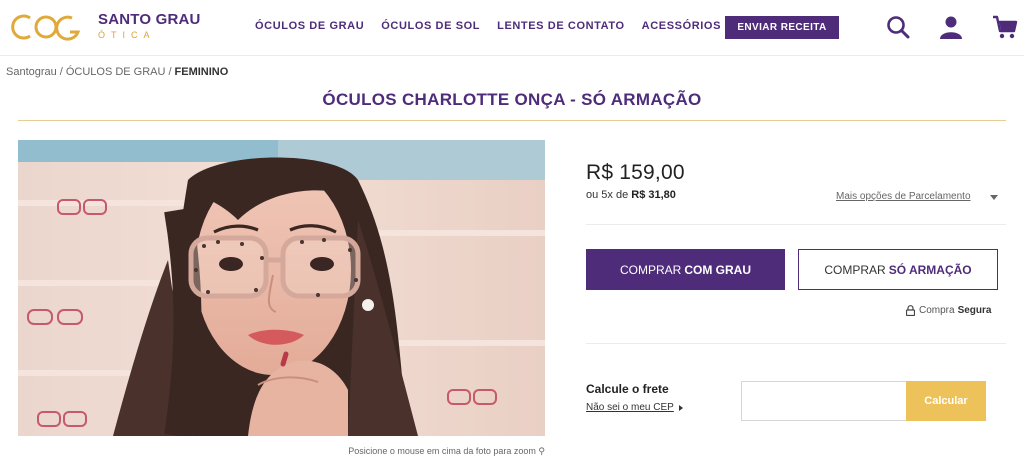 Image resolution: width=1024 pixels, height=470 pixels. I want to click on brand-subtitle: ÓTICA, so click(127, 35).